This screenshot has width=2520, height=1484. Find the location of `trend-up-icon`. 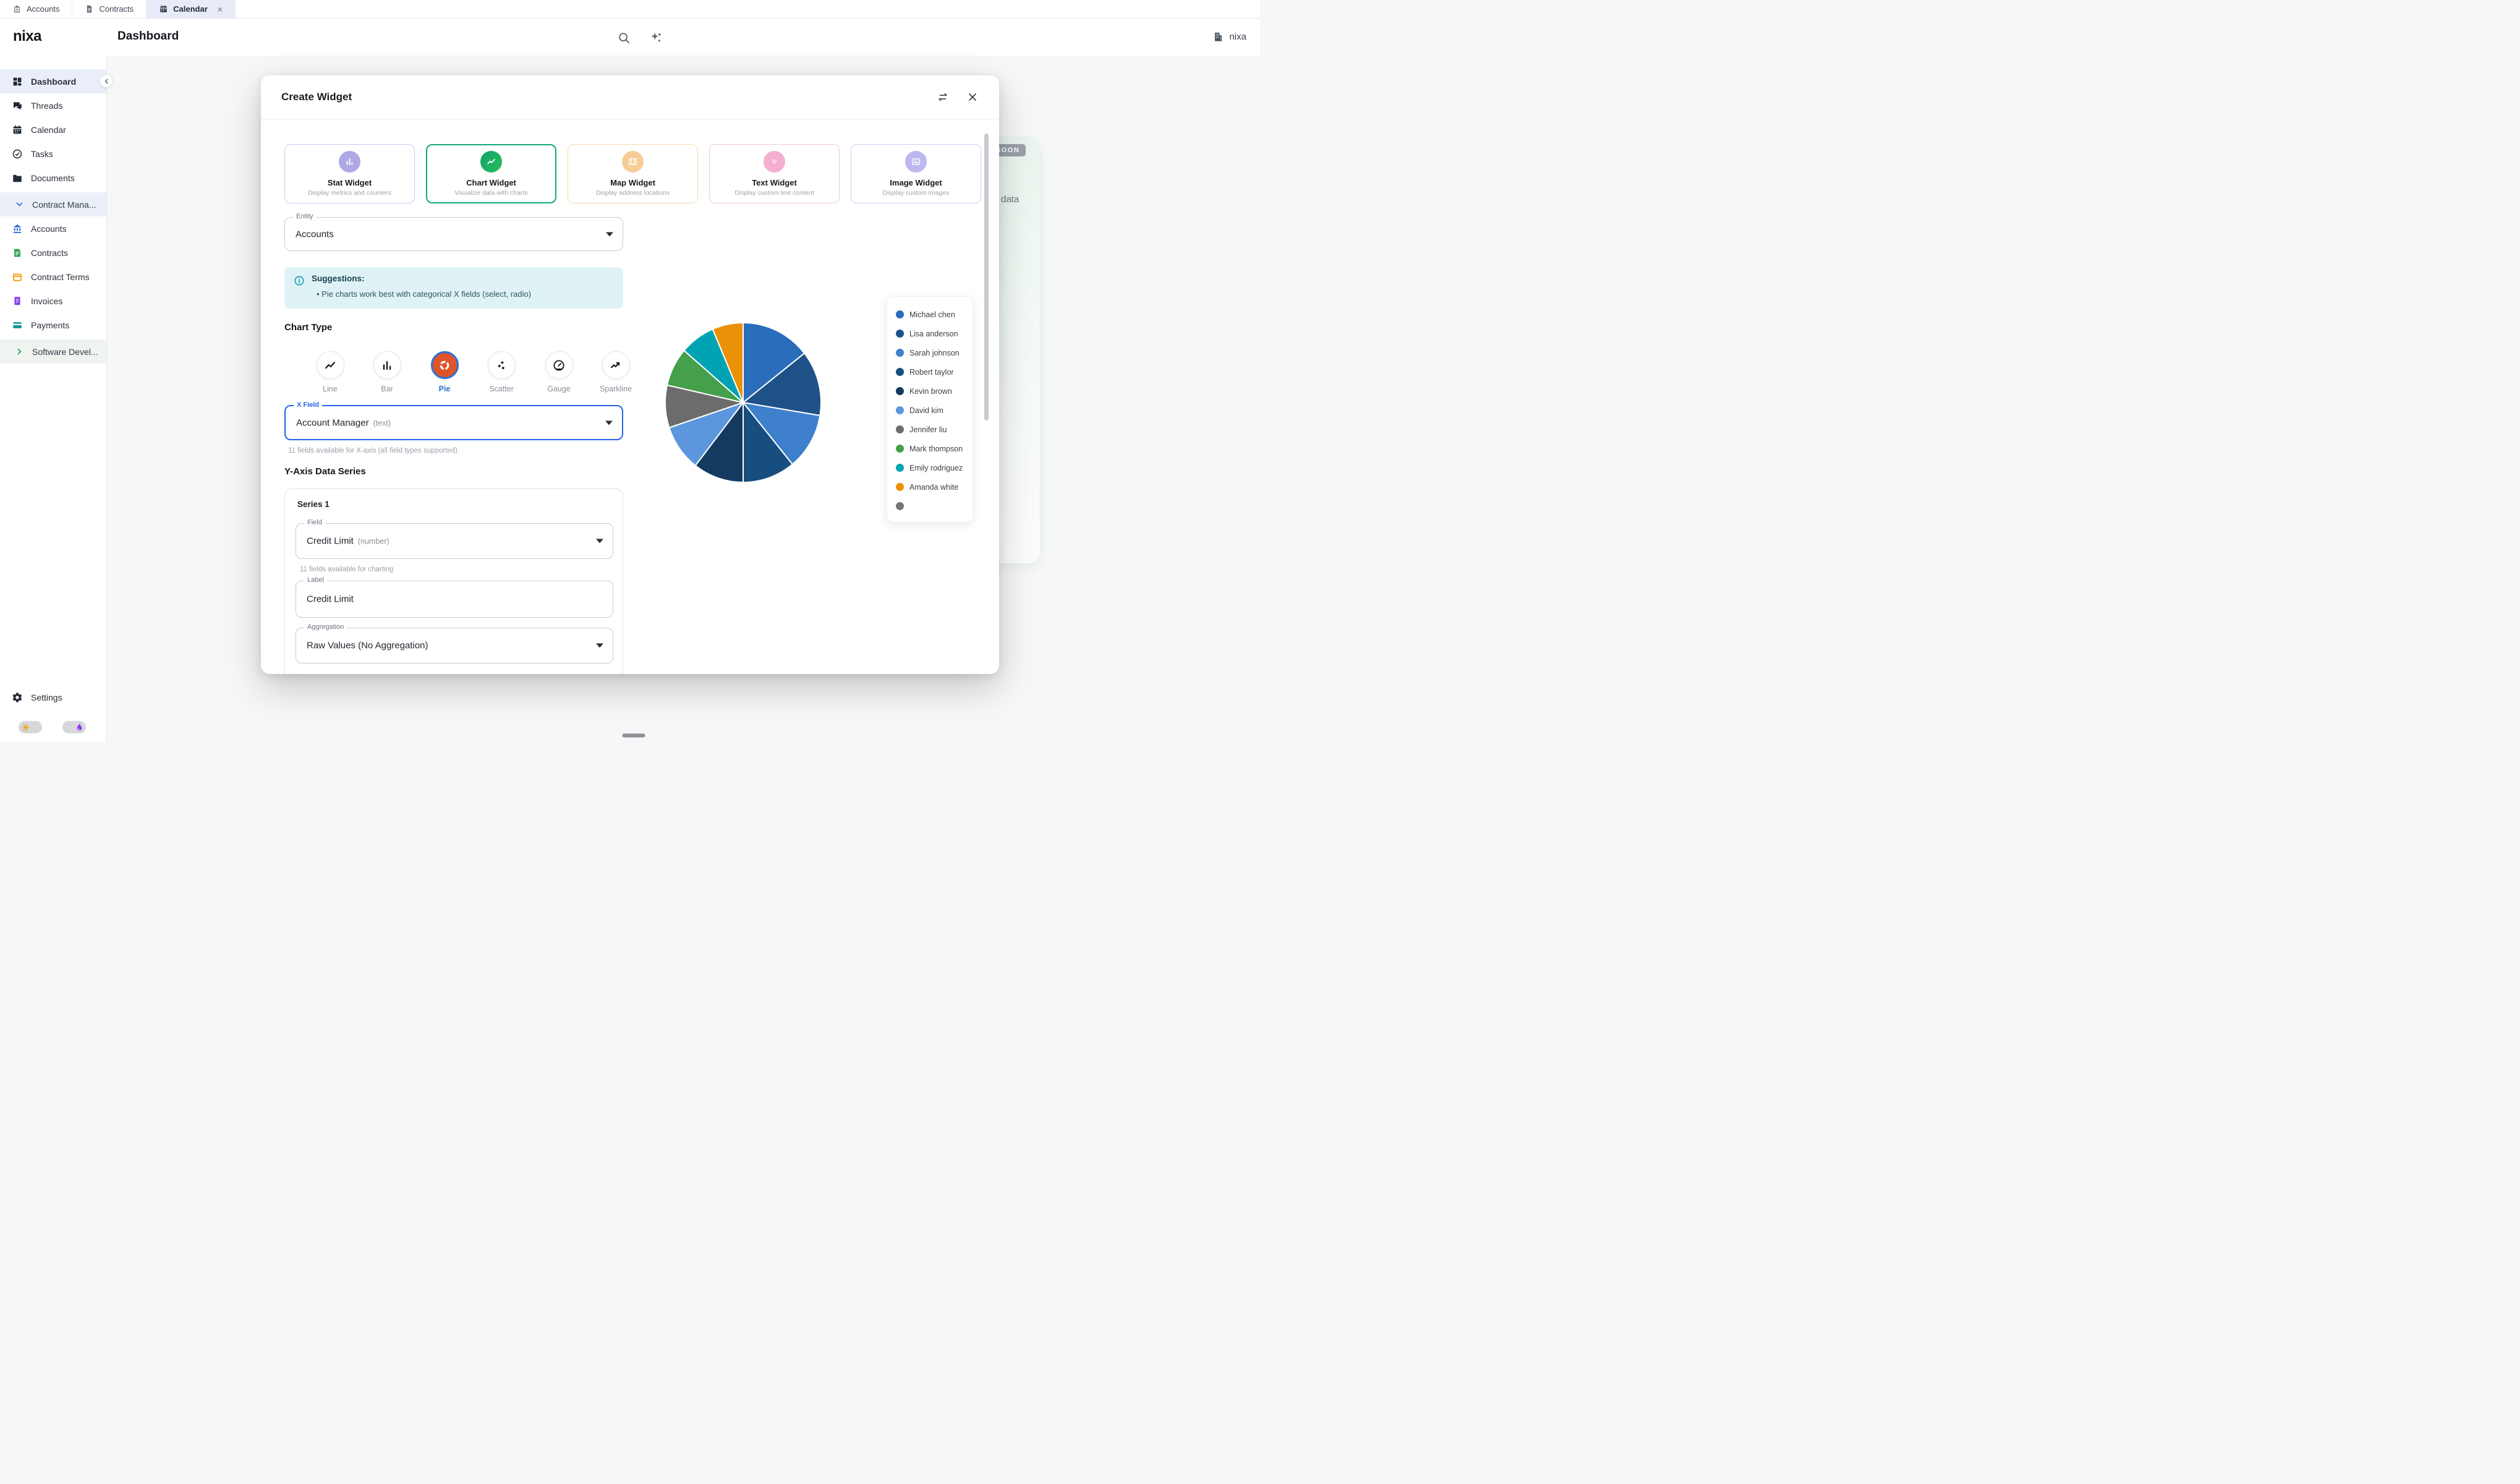

trend-up-icon is located at coordinates (491, 162).